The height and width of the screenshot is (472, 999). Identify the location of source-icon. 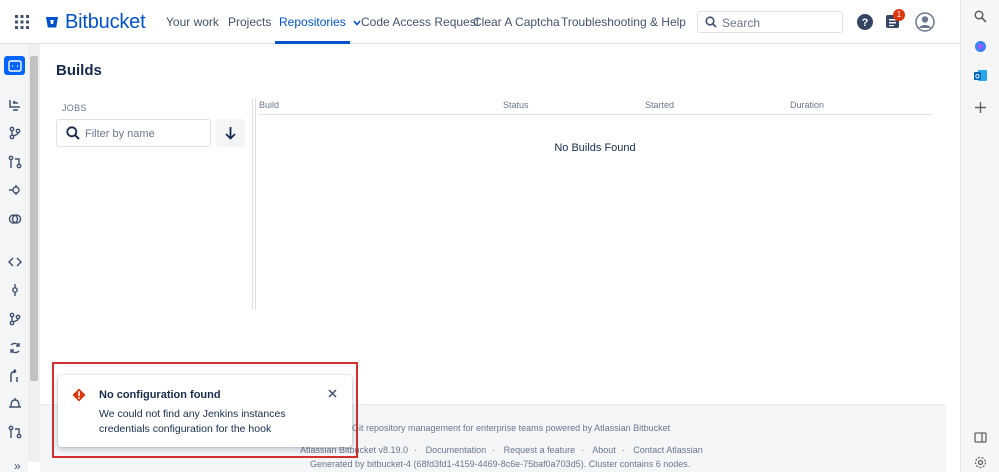
(15, 105).